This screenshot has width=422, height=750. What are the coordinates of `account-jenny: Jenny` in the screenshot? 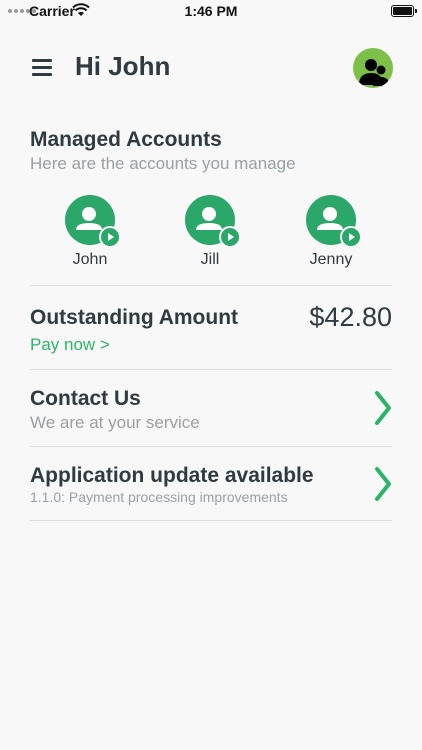 It's located at (331, 232).